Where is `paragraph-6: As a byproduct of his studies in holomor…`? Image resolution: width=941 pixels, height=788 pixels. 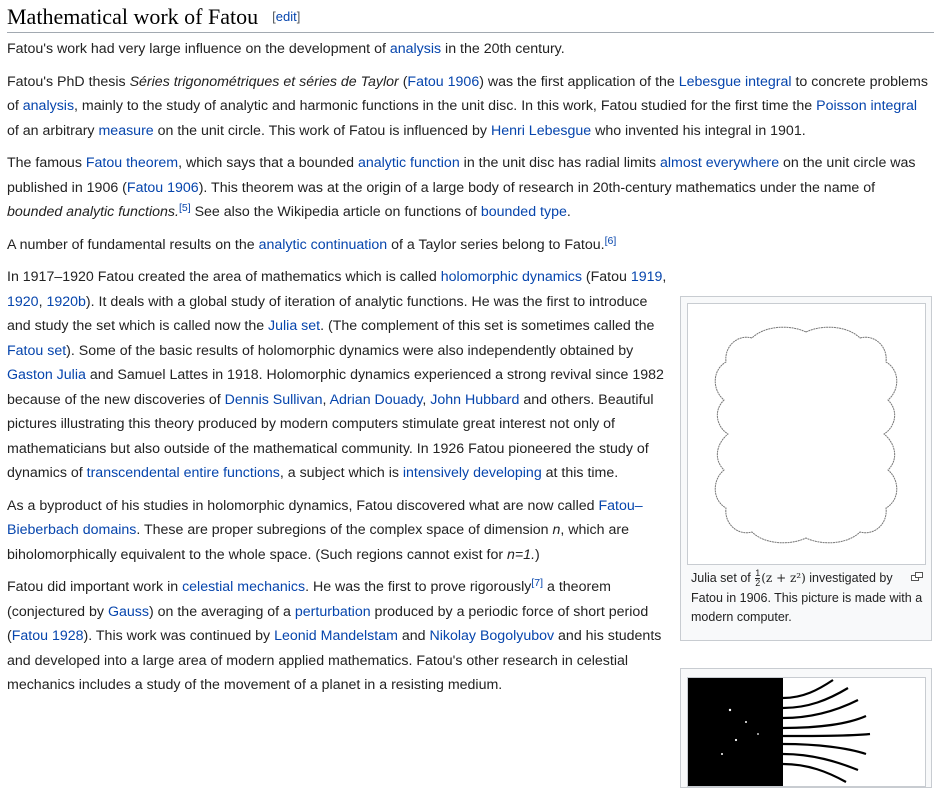 paragraph-6: As a byproduct of his studies in holomor… is located at coordinates (325, 530).